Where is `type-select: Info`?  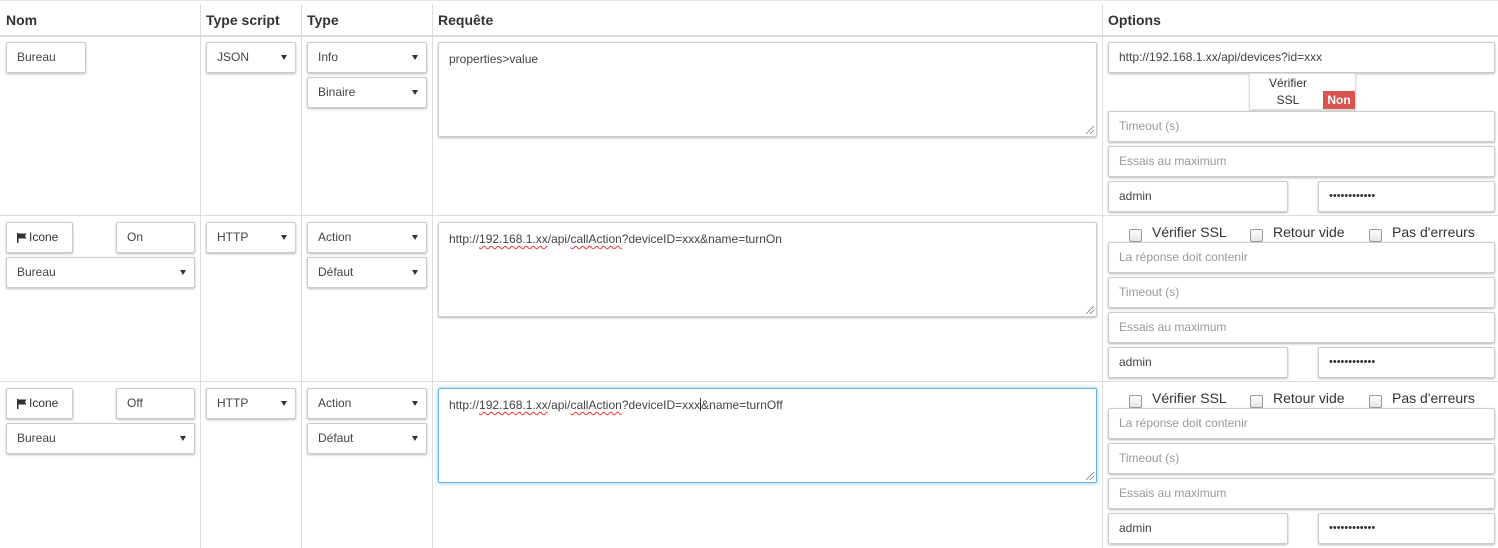
type-select: Info is located at coordinates (367, 57).